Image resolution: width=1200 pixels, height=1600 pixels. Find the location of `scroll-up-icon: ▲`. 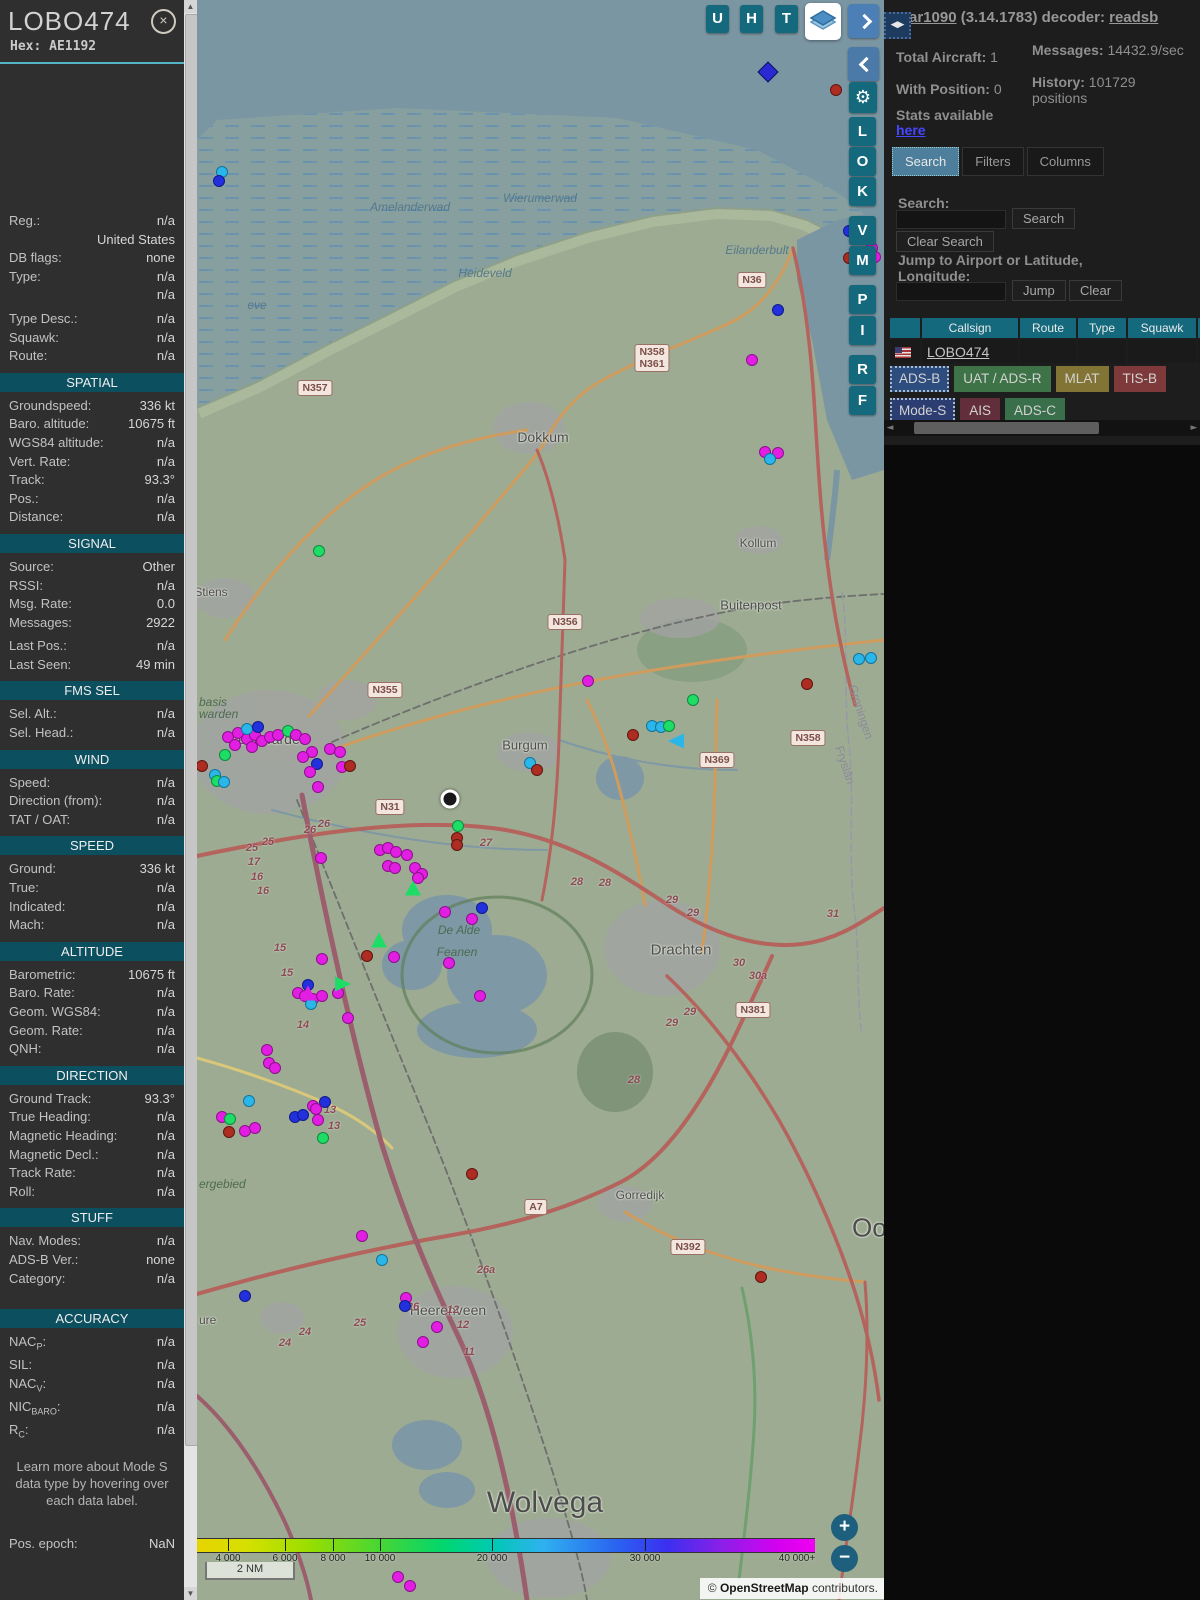

scroll-up-icon: ▲ is located at coordinates (190, 6).